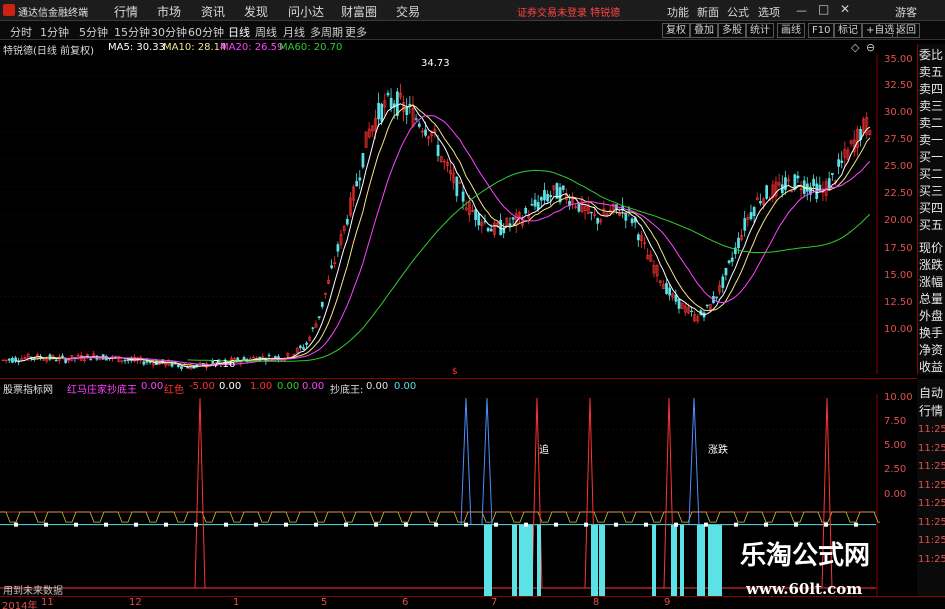 Image resolution: width=945 pixels, height=609 pixels. What do you see at coordinates (455, 372) in the screenshot?
I see `dividend-marker: $` at bounding box center [455, 372].